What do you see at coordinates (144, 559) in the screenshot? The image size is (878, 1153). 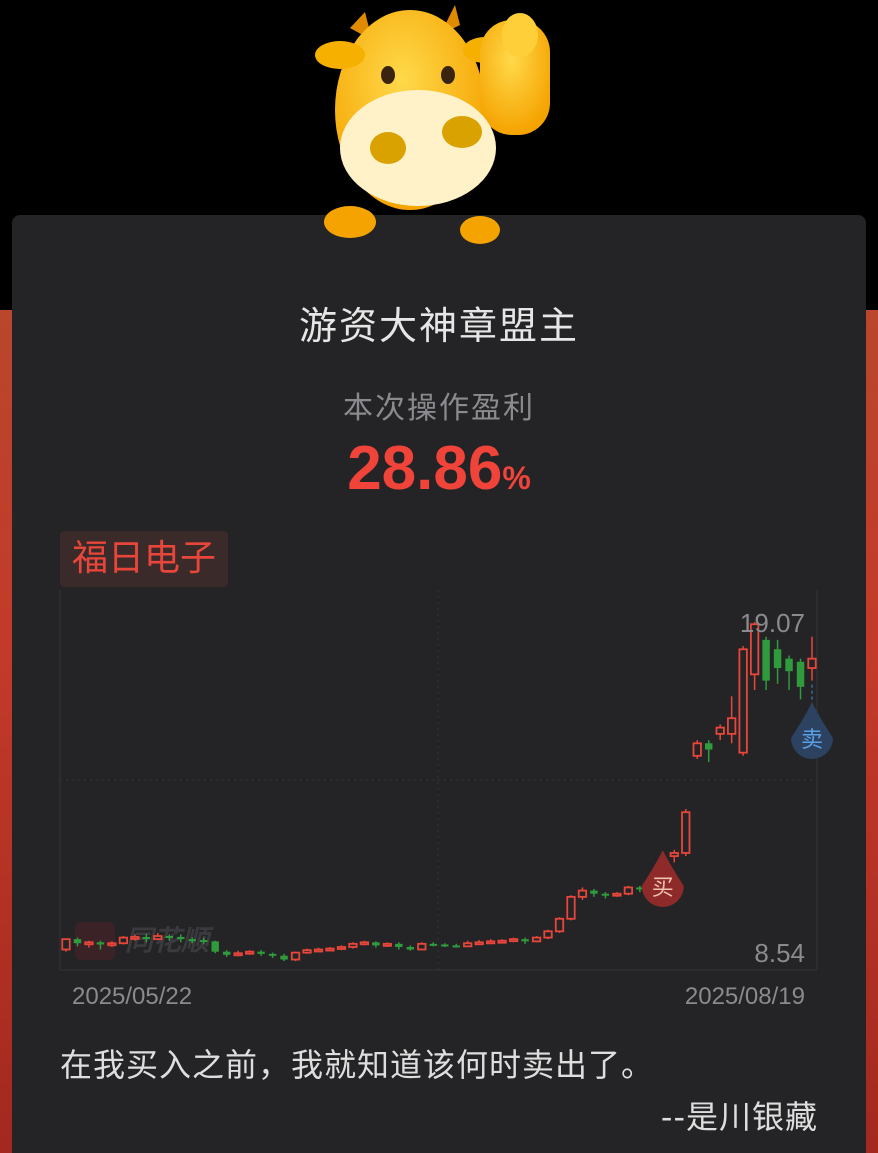 I see `stock-name-badge: 福日电子` at bounding box center [144, 559].